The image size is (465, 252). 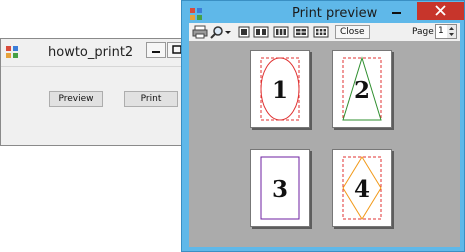 I want to click on page-number: 4, so click(x=362, y=189).